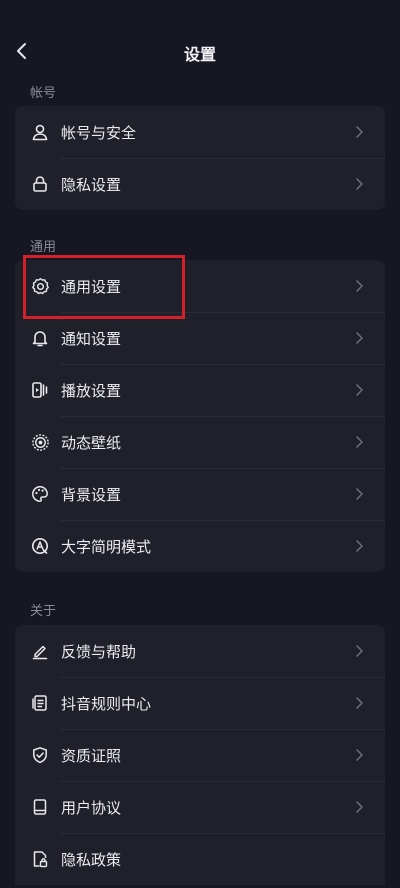  I want to click on row-label: 反馈与帮助, so click(99, 651).